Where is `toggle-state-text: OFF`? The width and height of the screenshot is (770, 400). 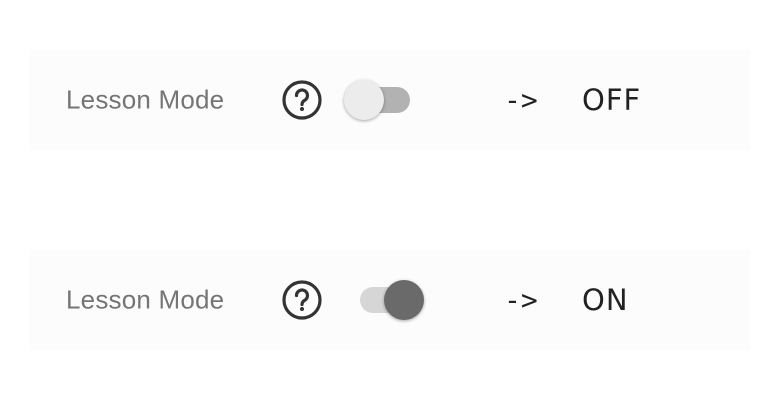 toggle-state-text: OFF is located at coordinates (612, 100).